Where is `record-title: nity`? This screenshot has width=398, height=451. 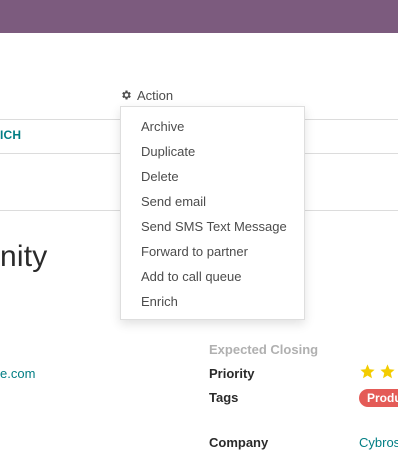 record-title: nity is located at coordinates (24, 256).